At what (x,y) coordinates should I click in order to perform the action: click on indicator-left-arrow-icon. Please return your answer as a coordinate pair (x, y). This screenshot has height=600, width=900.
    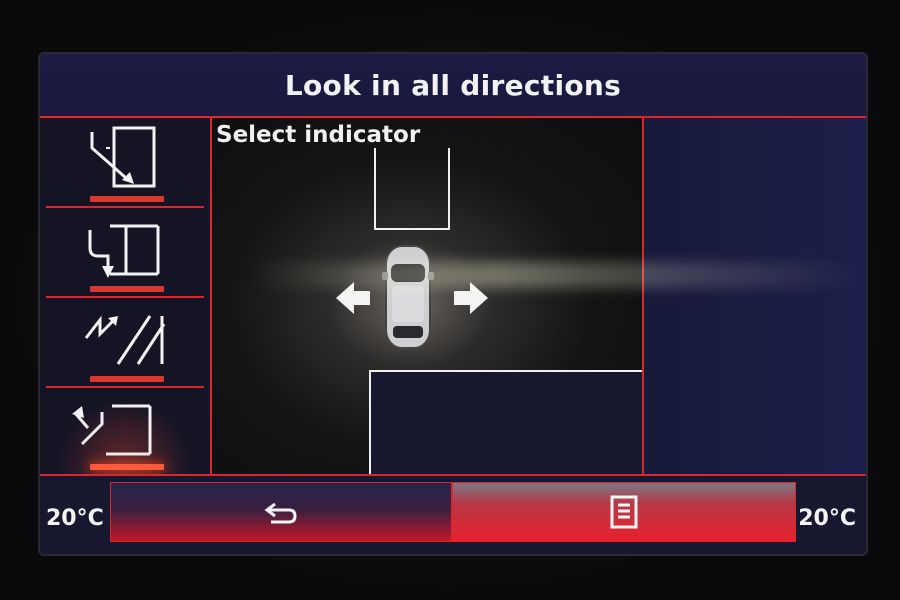
    Looking at the image, I should click on (354, 298).